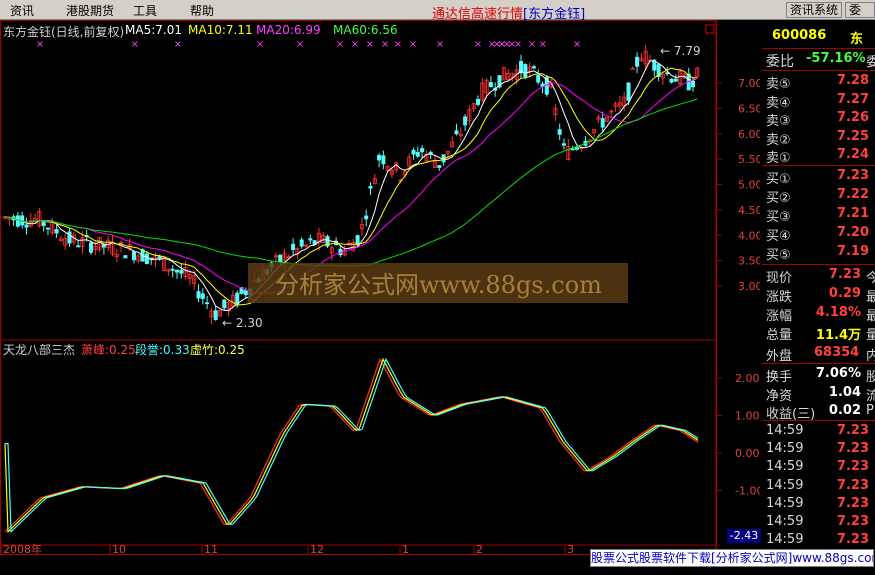 This screenshot has height=575, width=875. What do you see at coordinates (145, 10) in the screenshot?
I see `menu-tools: 工具` at bounding box center [145, 10].